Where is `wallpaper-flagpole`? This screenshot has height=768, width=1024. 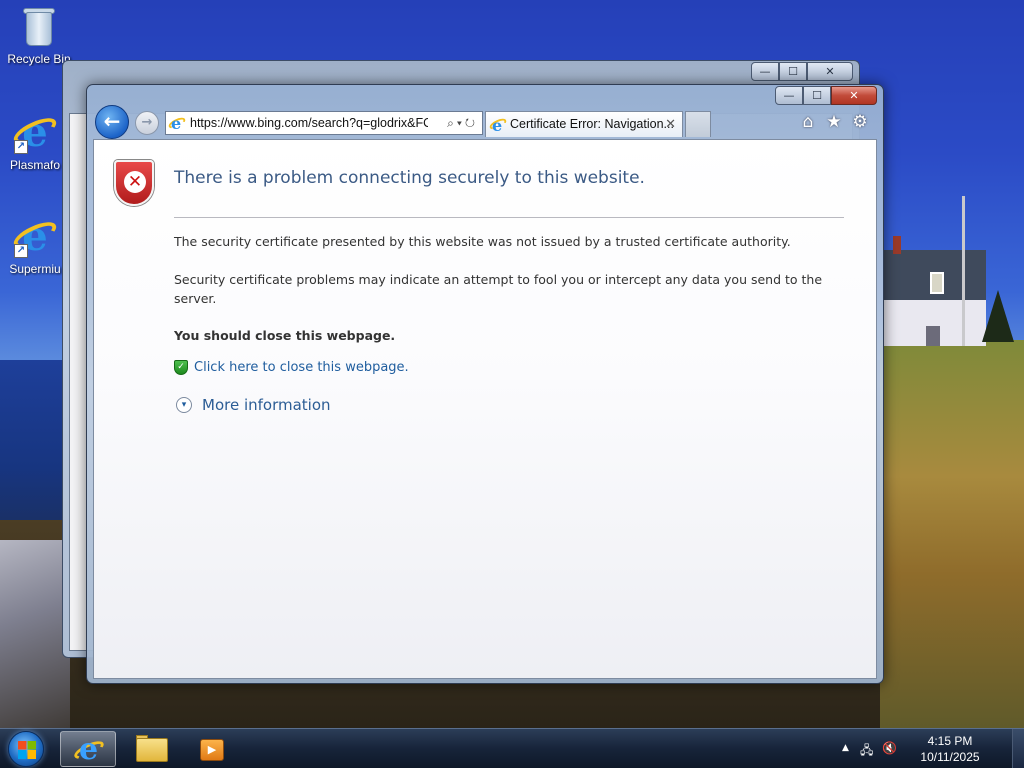 wallpaper-flagpole is located at coordinates (963, 271).